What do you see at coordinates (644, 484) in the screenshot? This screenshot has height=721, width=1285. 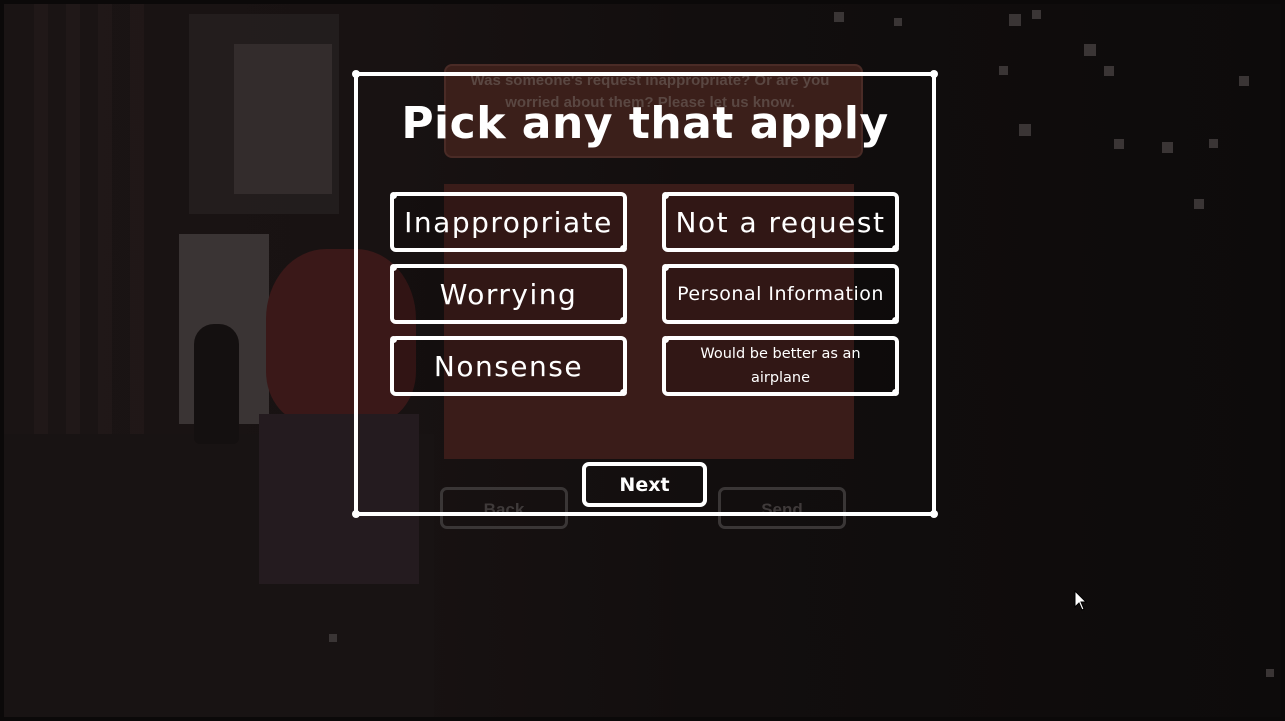 I see `next-button: Next` at bounding box center [644, 484].